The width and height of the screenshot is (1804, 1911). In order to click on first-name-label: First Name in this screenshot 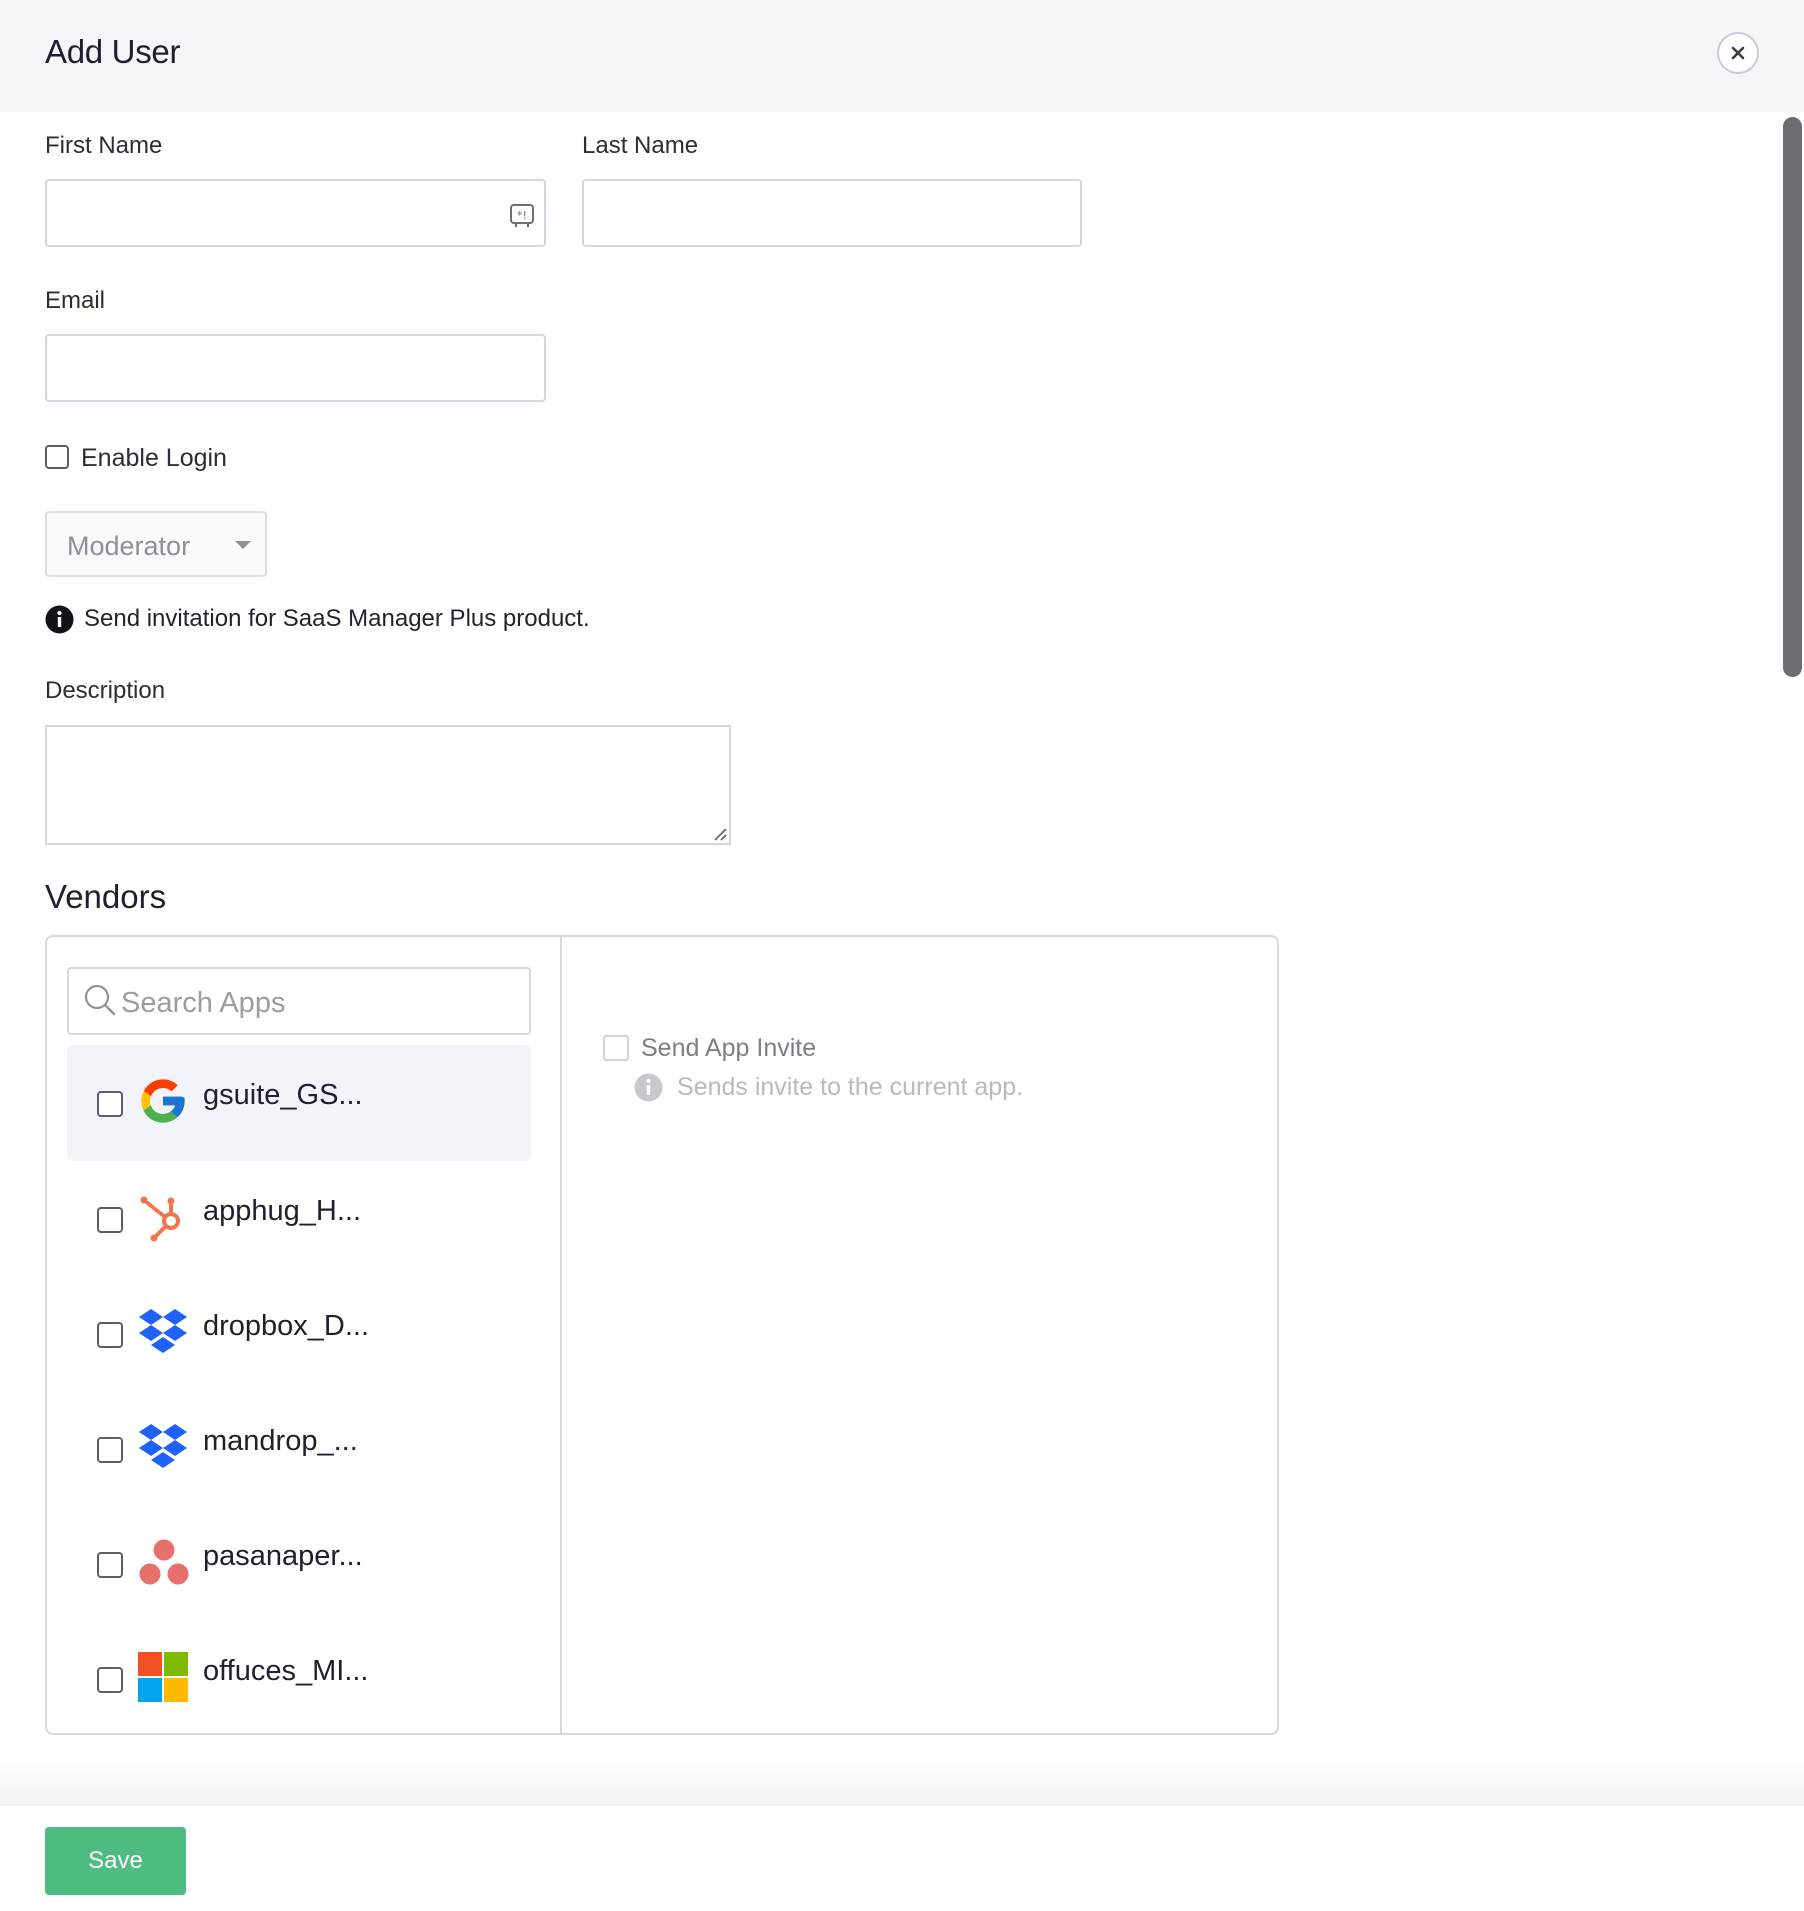, I will do `click(104, 145)`.